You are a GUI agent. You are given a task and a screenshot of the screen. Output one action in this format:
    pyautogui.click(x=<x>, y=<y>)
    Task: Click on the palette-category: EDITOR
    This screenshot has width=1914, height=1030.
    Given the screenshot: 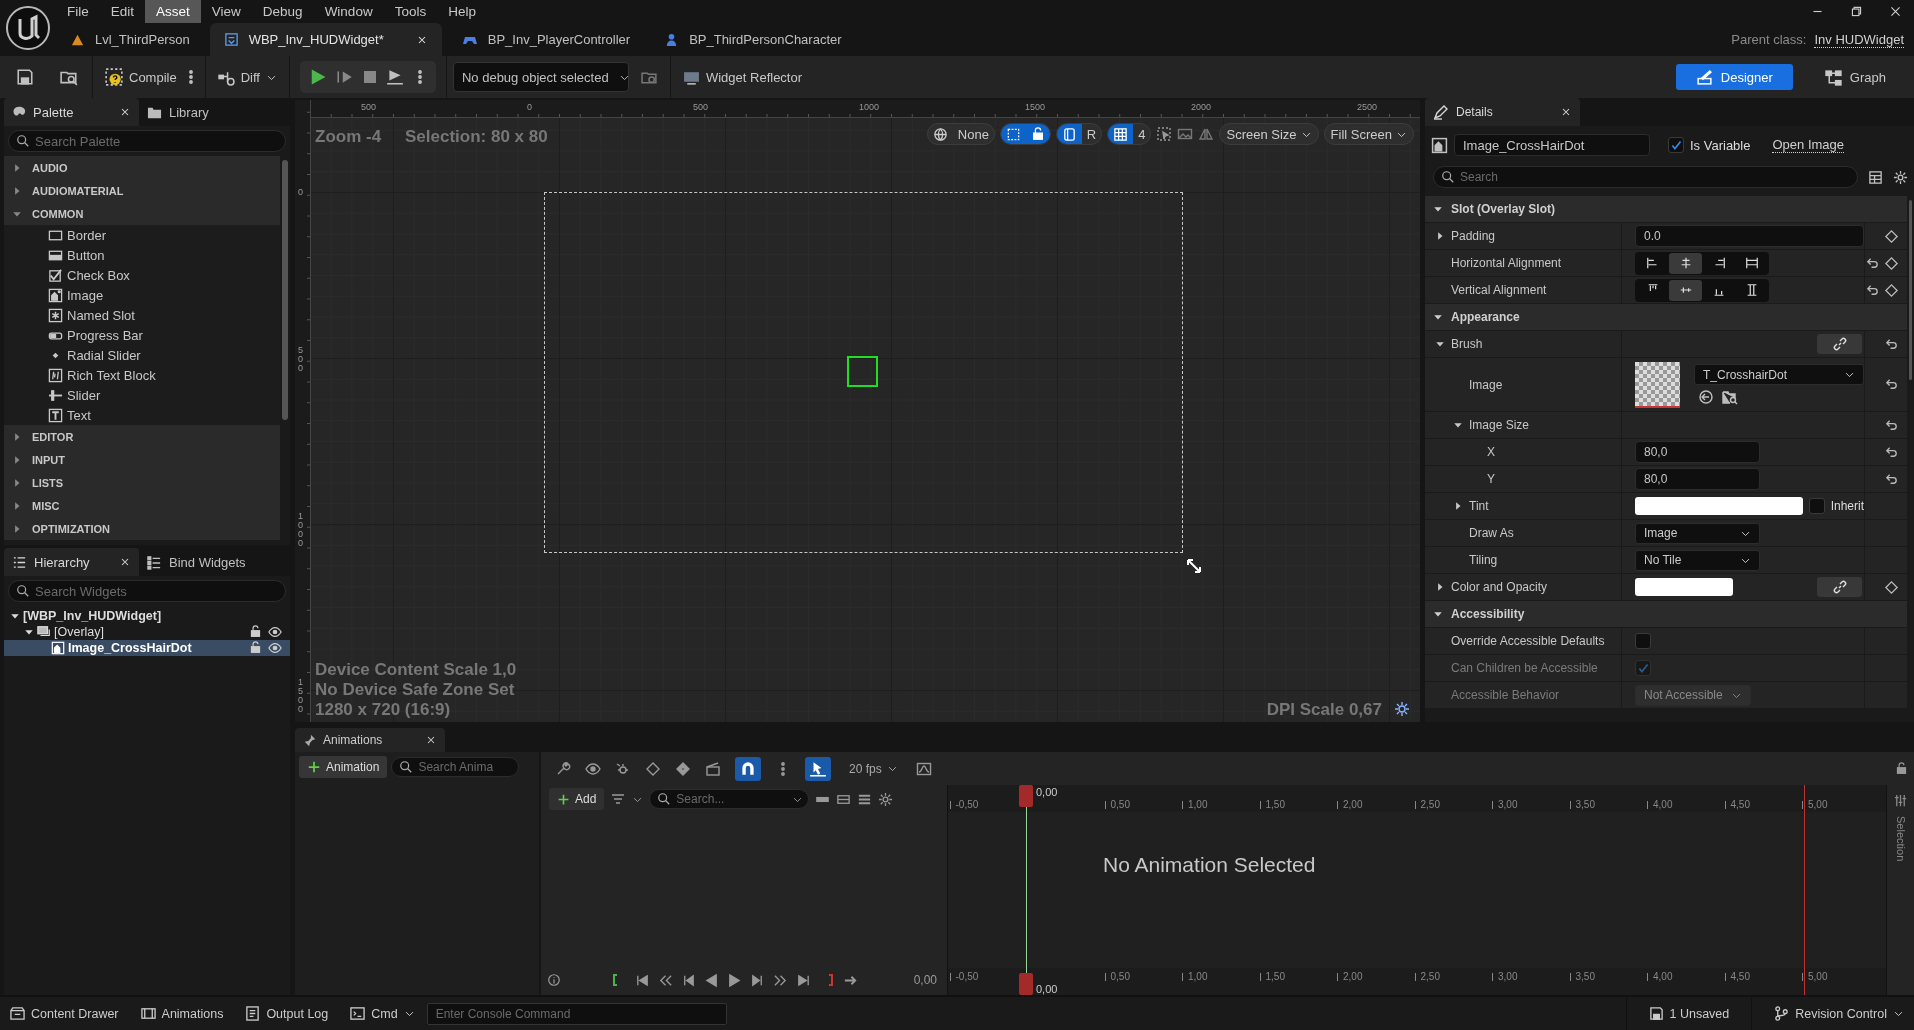 What is the action you would take?
    pyautogui.click(x=142, y=436)
    